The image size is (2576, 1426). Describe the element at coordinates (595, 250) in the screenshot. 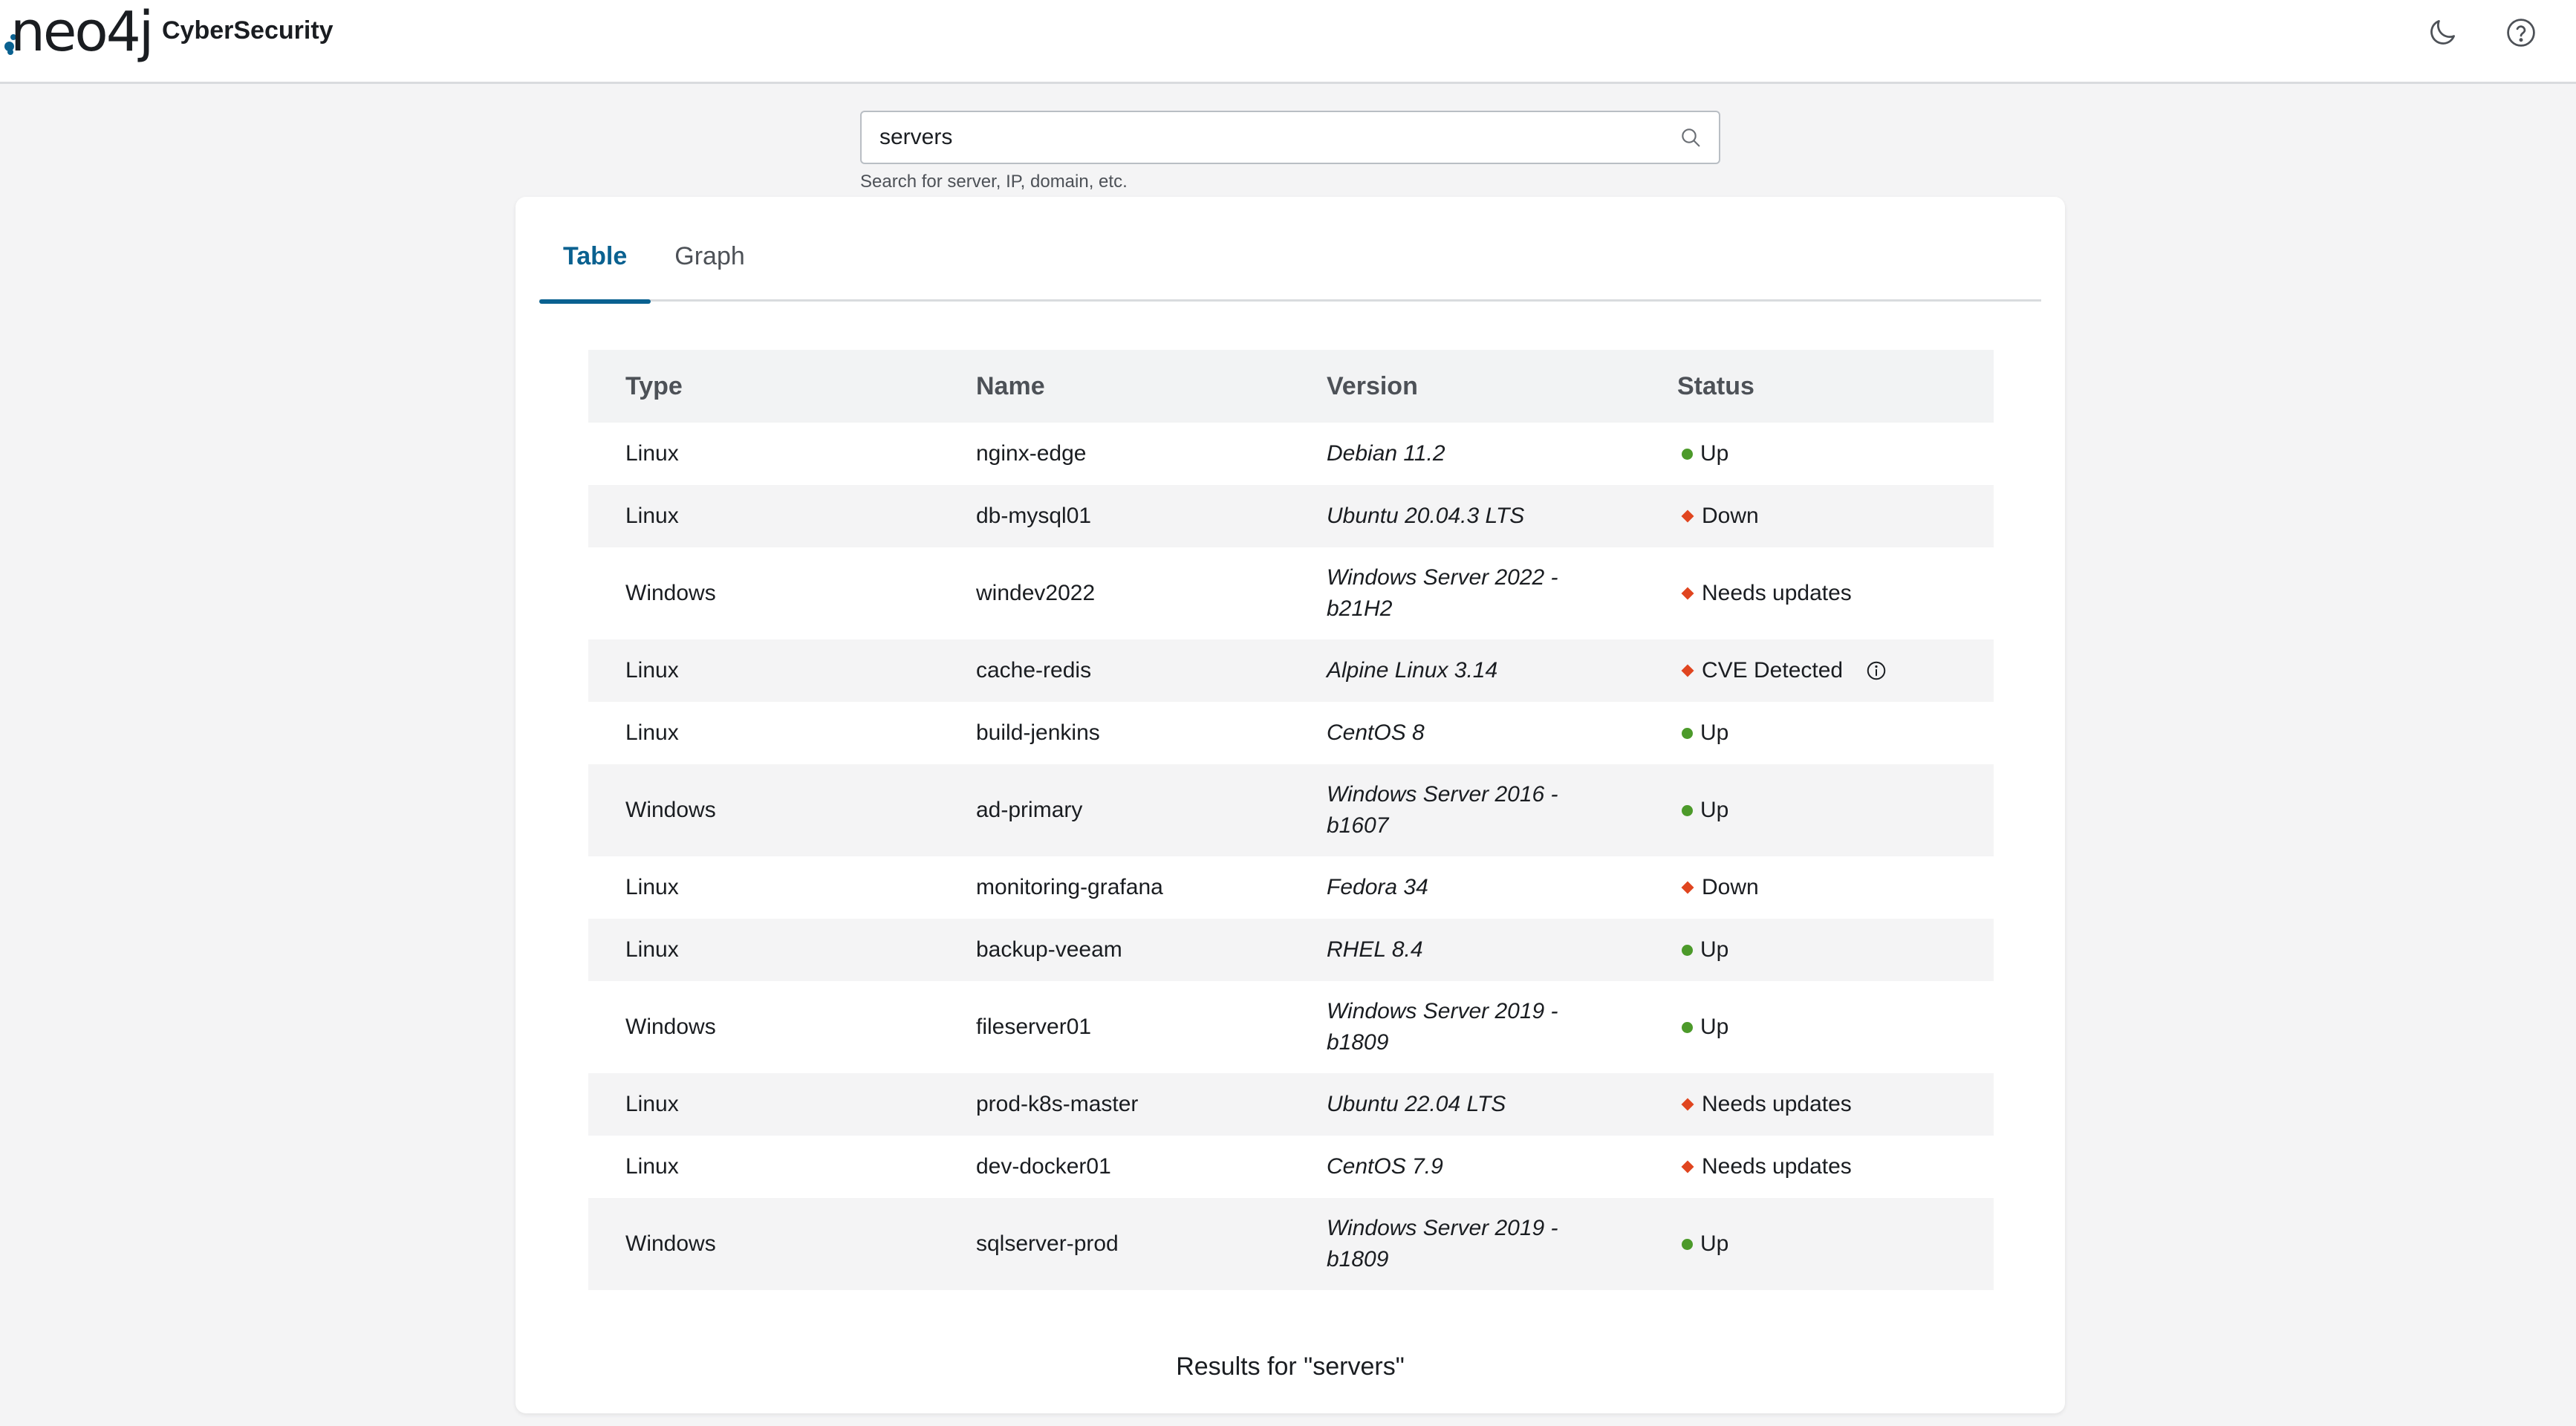

I see `tab-table: Table` at that location.